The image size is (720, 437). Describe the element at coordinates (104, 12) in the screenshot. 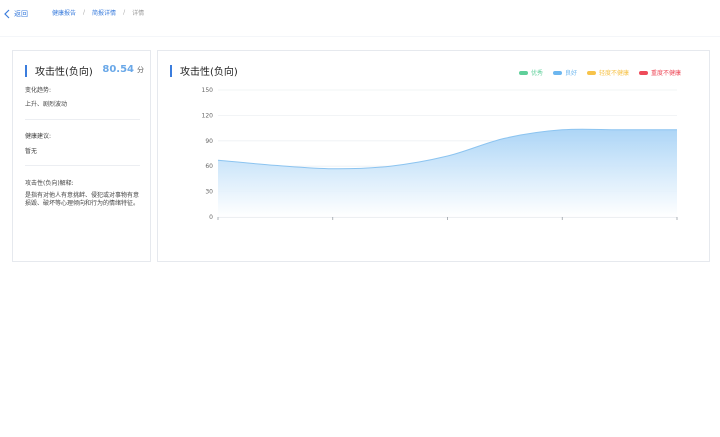

I see `breadcrumb-brief-detail: 简报详情` at that location.